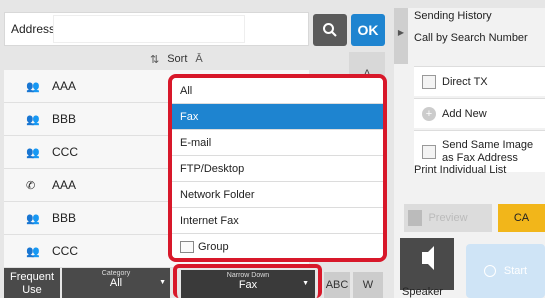 The height and width of the screenshot is (298, 545). Describe the element at coordinates (488, 144) in the screenshot. I see `send-same-image-line1: Send Same Image` at that location.